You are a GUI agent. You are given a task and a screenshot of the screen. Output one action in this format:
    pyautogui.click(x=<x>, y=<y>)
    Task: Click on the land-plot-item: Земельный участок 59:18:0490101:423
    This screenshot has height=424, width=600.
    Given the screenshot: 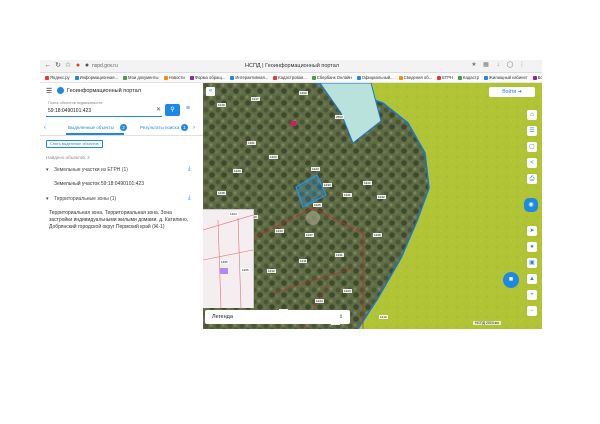 What is the action you would take?
    pyautogui.click(x=99, y=184)
    